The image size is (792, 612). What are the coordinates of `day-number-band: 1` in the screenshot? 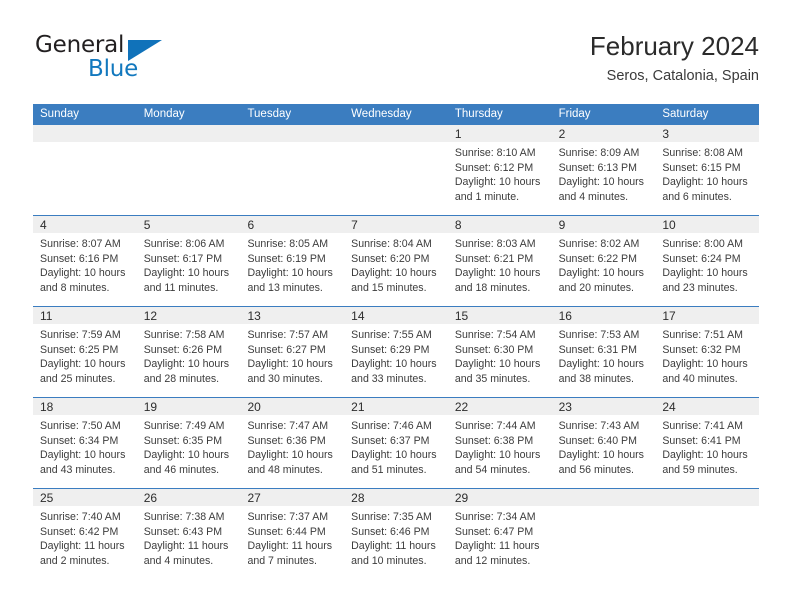 It's located at (499, 133).